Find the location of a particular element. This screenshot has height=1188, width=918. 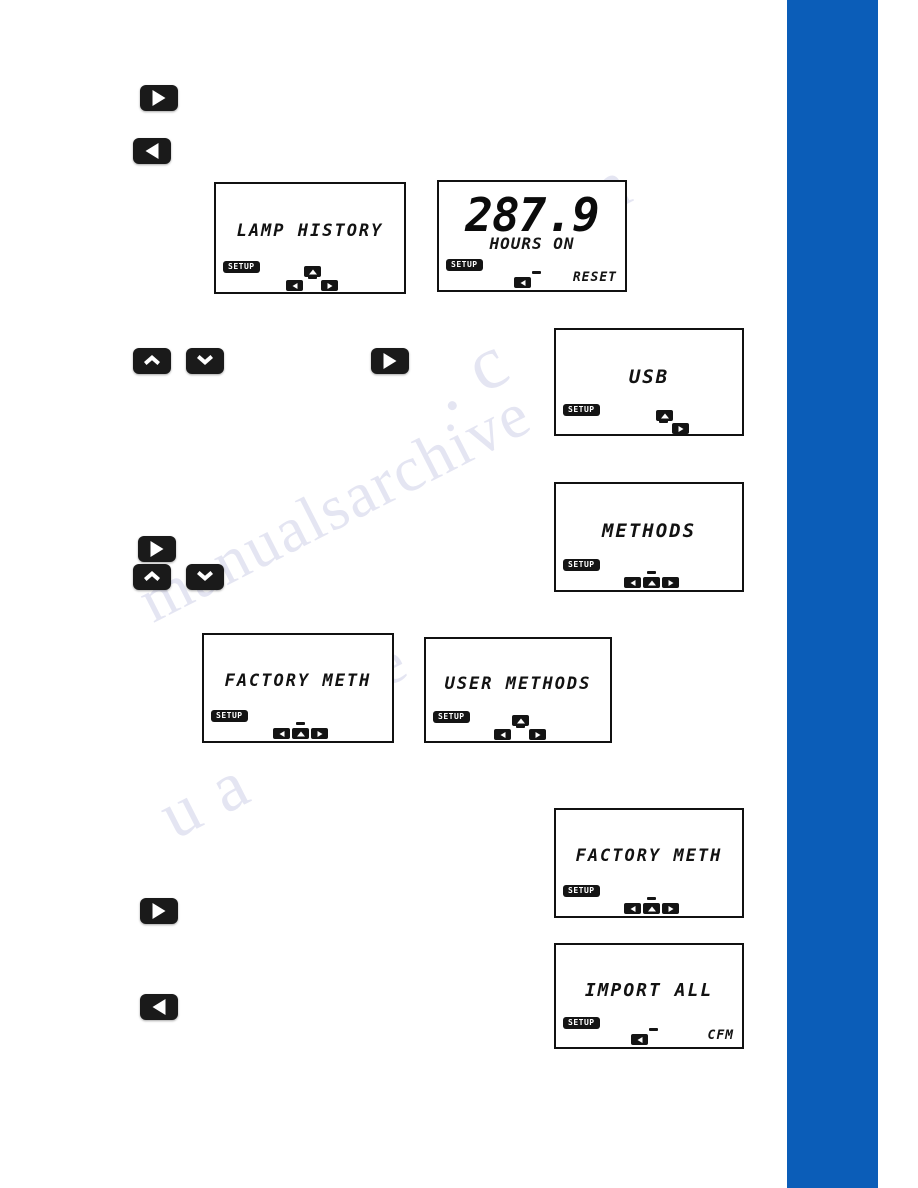

lcd-main-text: LAMP HISTORY is located at coordinates (310, 231).